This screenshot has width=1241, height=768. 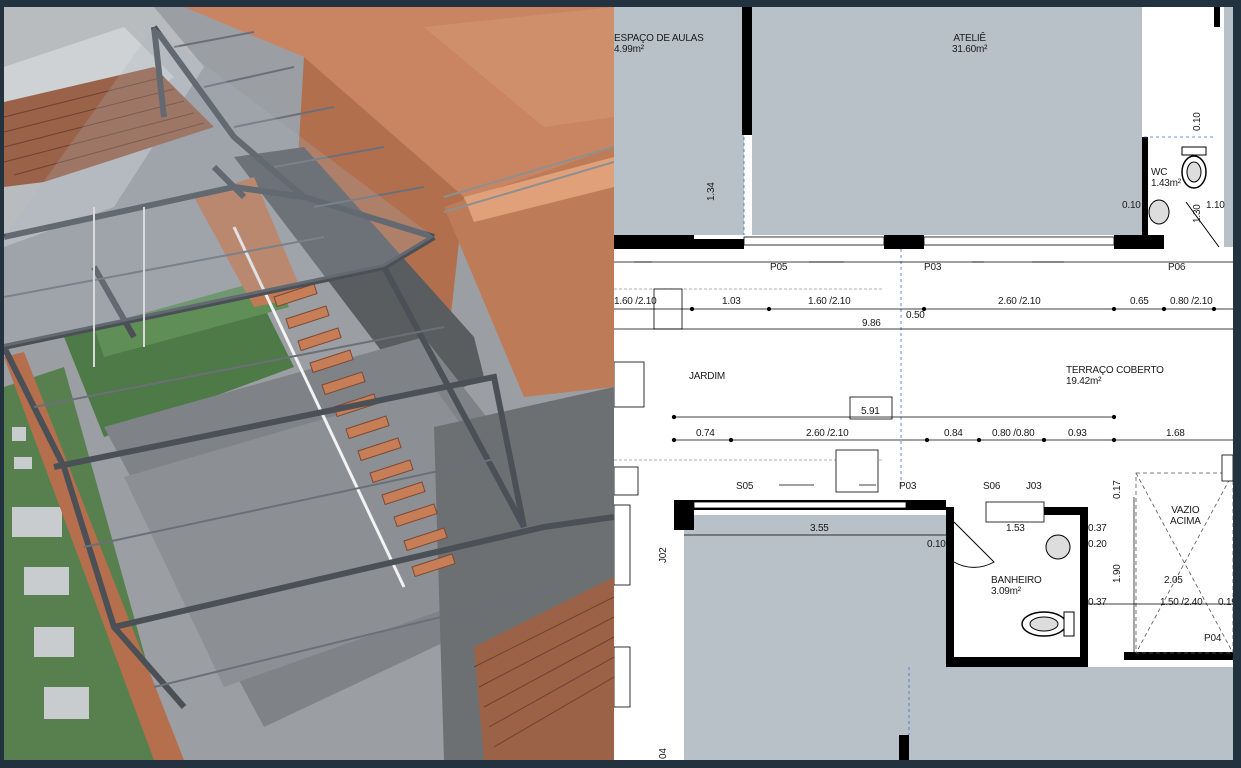 I want to click on dim-0-65: 0.65, so click(x=1139, y=301).